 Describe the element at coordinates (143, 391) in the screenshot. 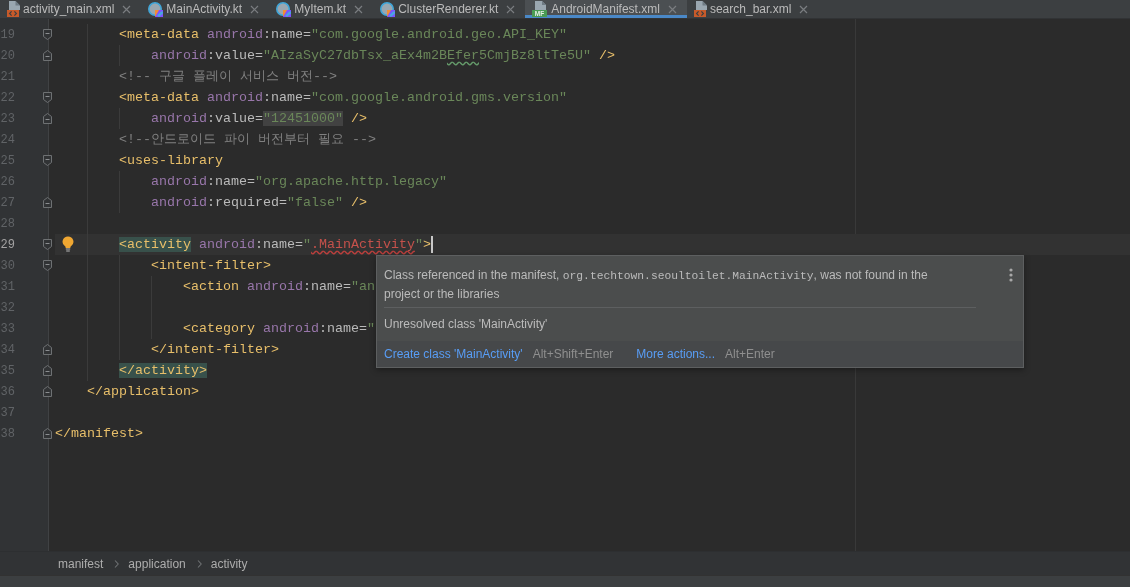

I see `code-line: </application>` at that location.